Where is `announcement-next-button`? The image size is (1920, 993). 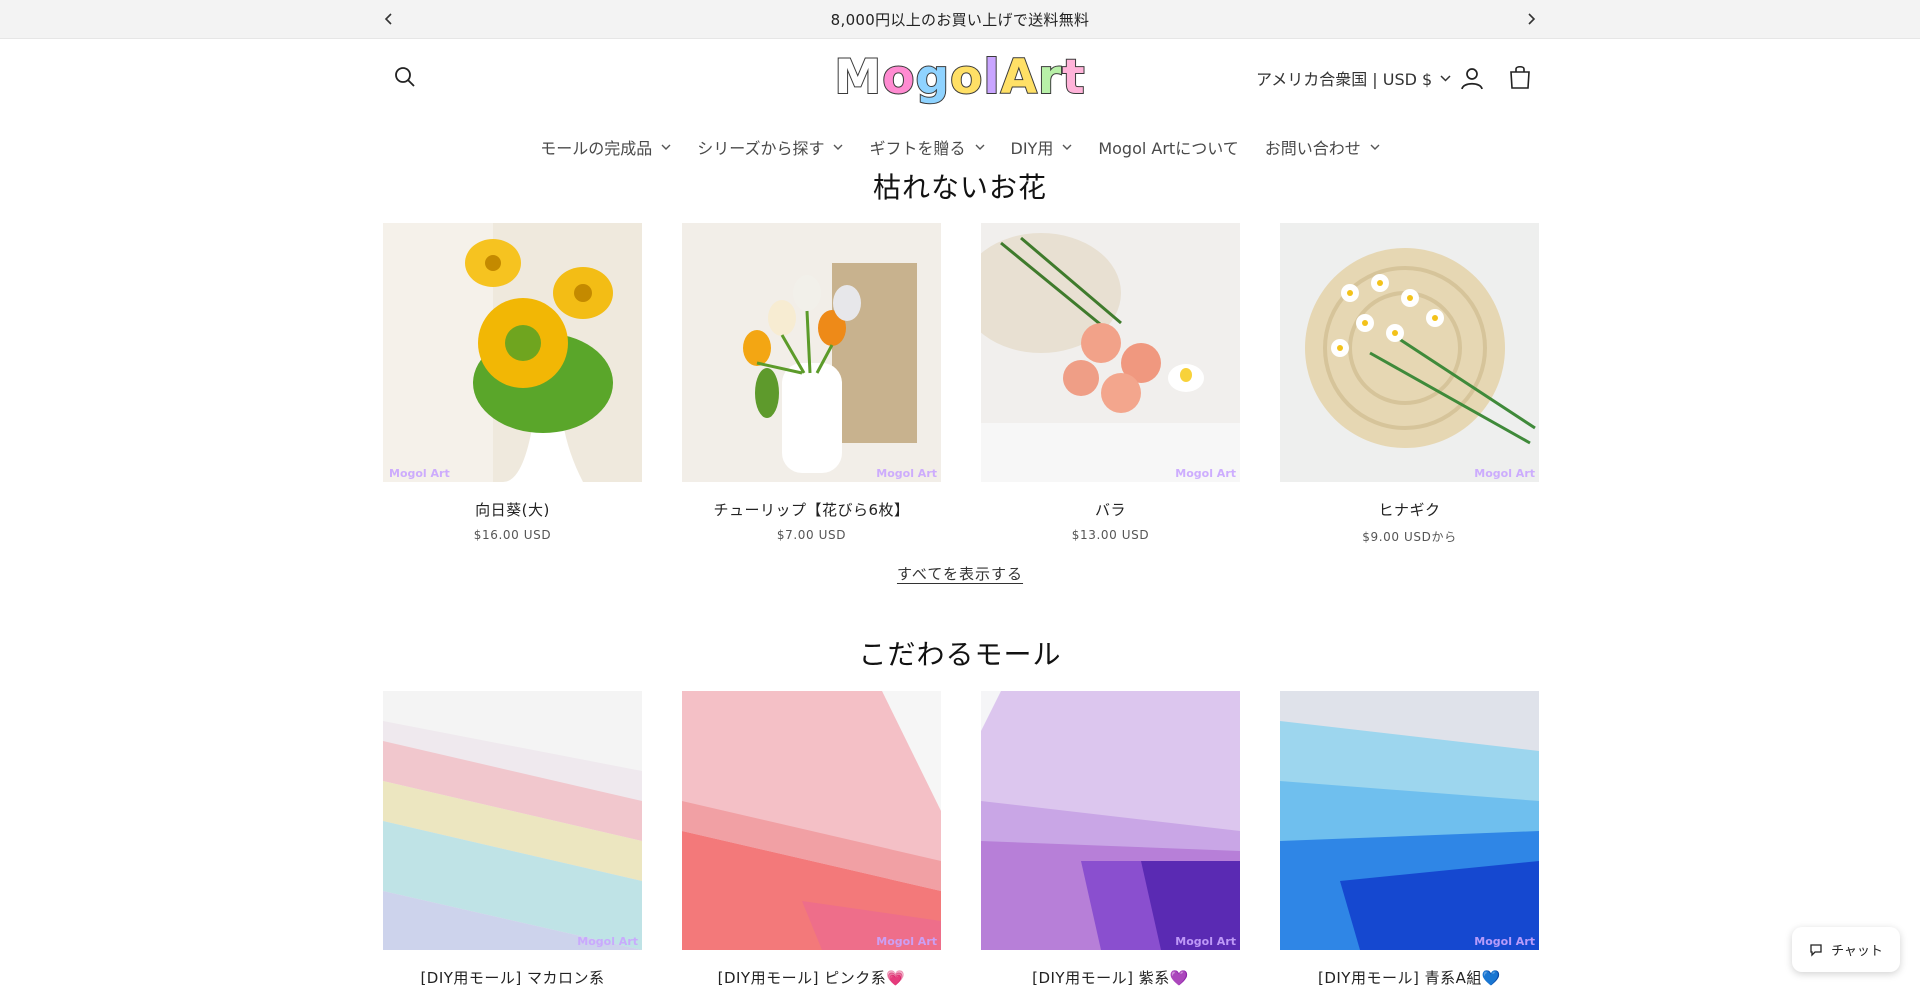 announcement-next-button is located at coordinates (1531, 19).